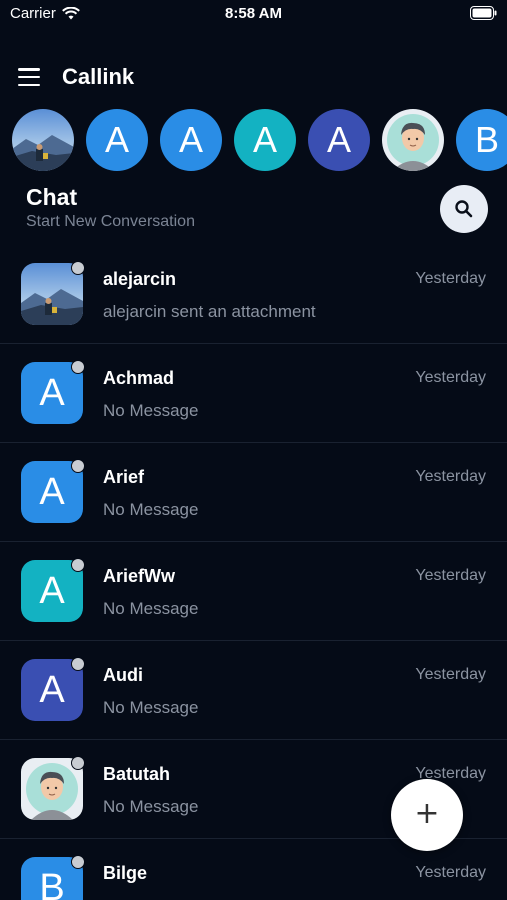  I want to click on app-header: Callink, so click(76, 77).